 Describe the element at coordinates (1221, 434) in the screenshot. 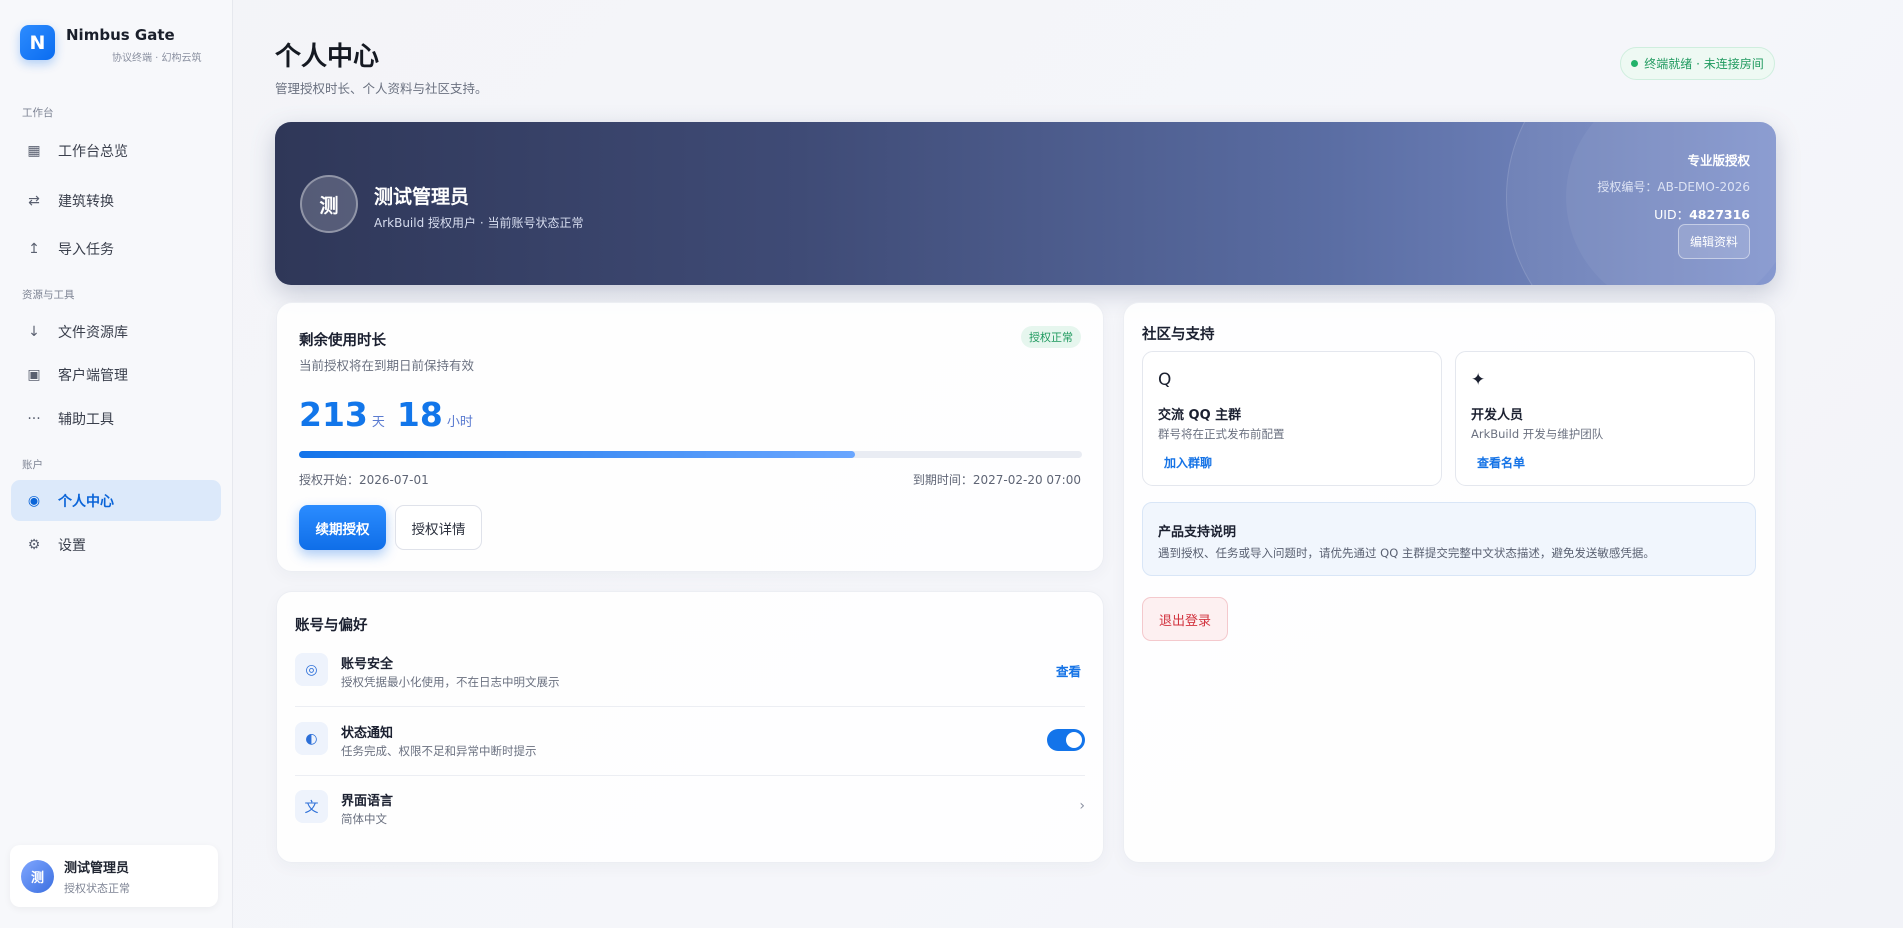

I see `card-item-desc: 群号将在正式发布前配置` at that location.